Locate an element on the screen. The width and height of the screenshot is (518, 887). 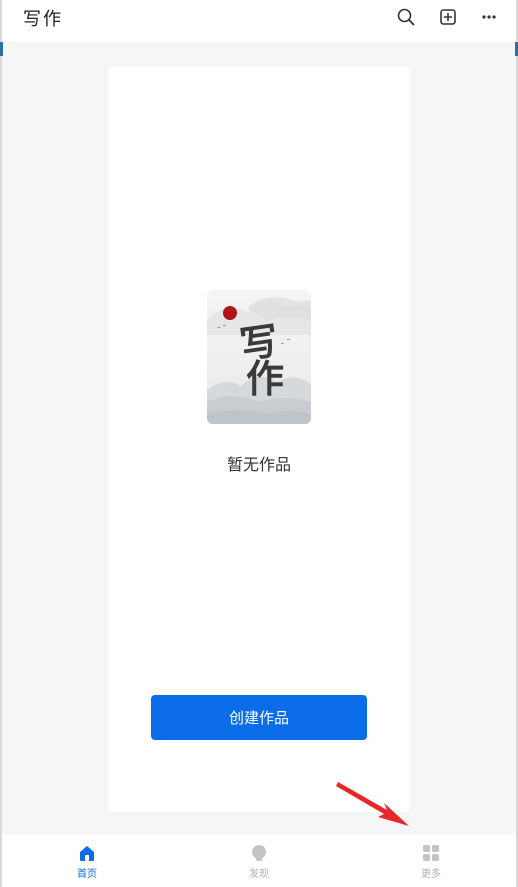
grid-icon is located at coordinates (431, 853).